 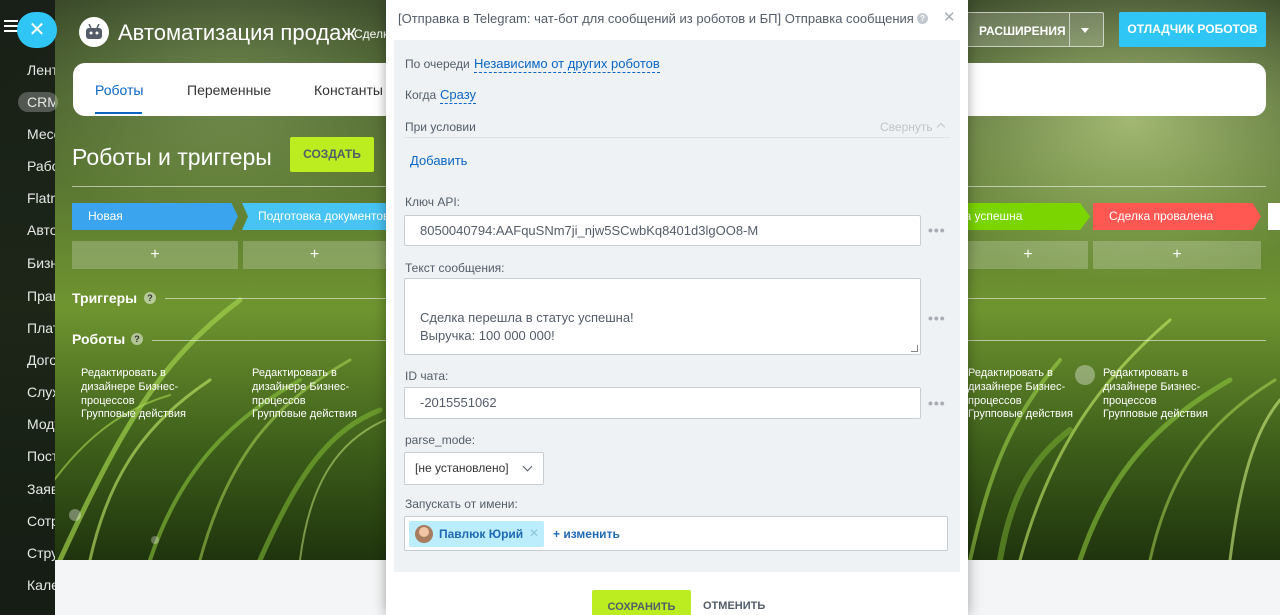 I want to click on robots-heading: Роботы, so click(x=99, y=339).